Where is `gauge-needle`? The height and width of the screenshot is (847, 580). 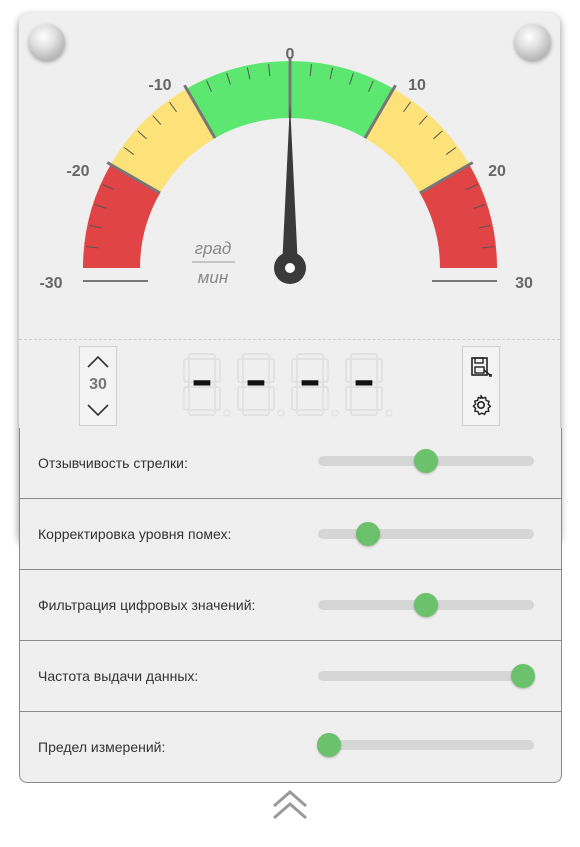
gauge-needle is located at coordinates (290, 185).